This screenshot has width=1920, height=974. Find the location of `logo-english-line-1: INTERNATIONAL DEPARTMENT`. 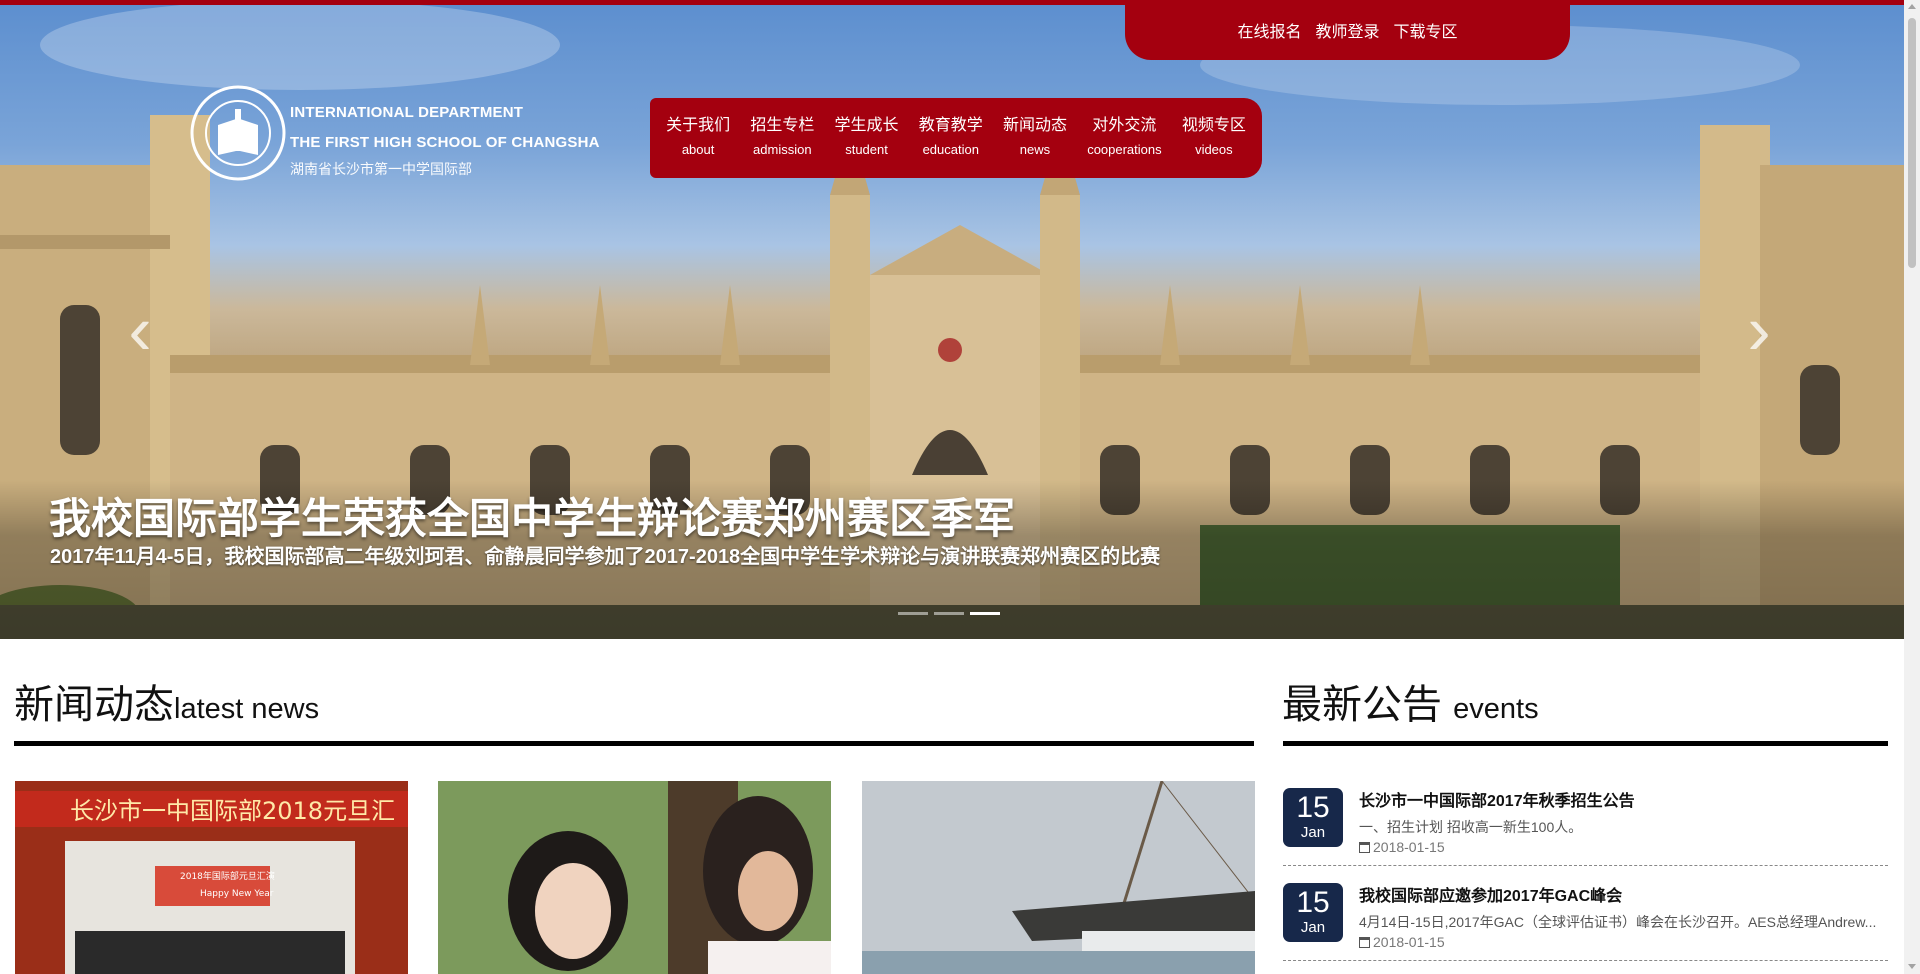

logo-english-line-1: INTERNATIONAL DEPARTMENT is located at coordinates (407, 112).